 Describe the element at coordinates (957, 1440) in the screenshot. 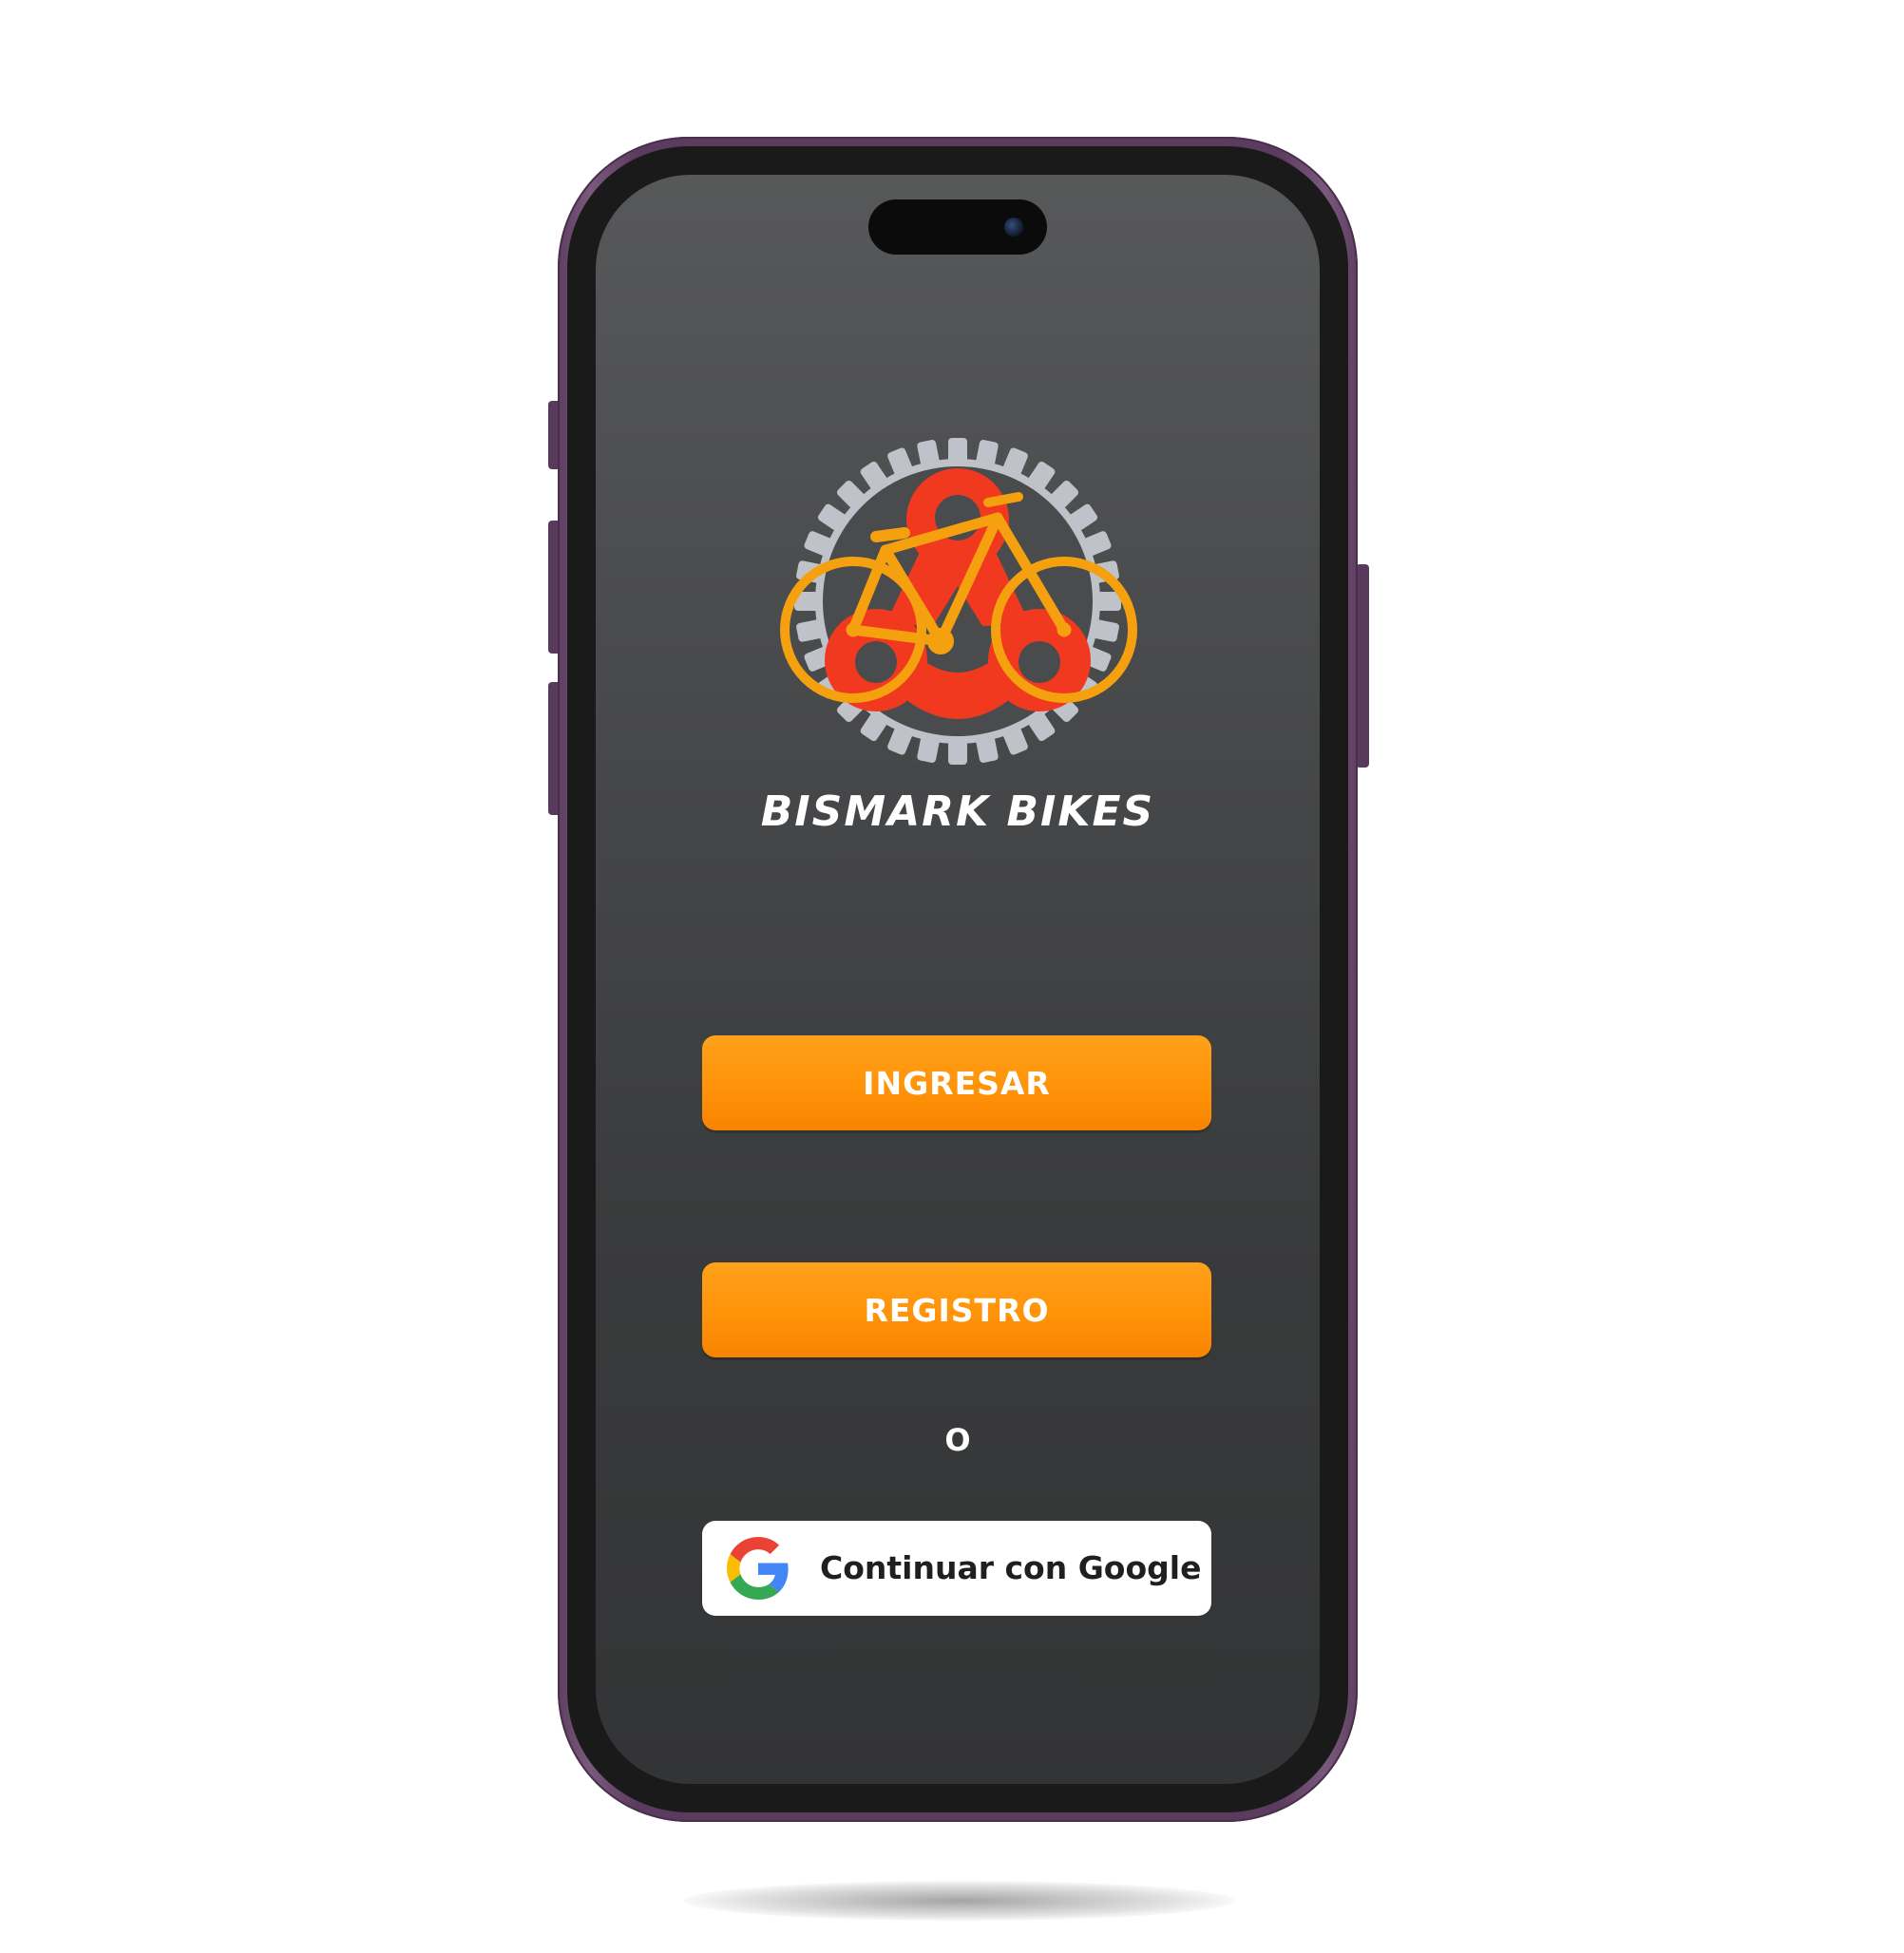

I see `or-separator: O` at that location.